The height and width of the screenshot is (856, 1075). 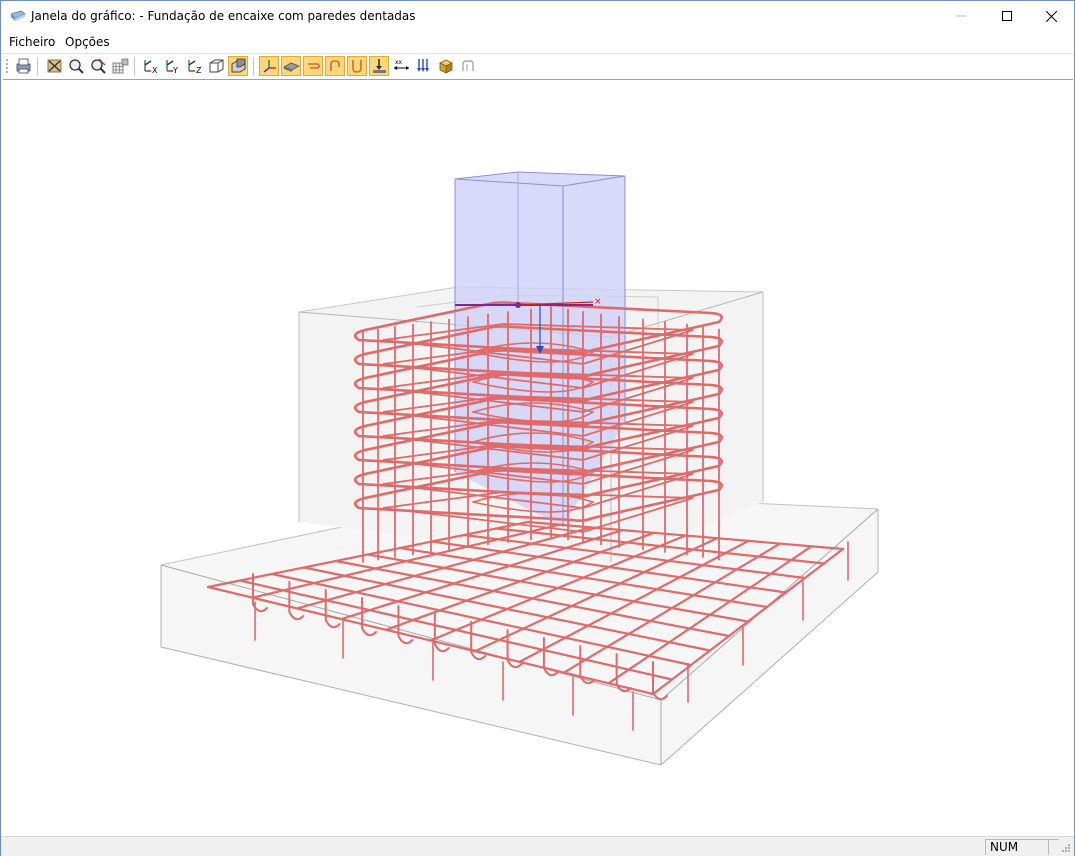 I want to click on u-bar-button, so click(x=357, y=66).